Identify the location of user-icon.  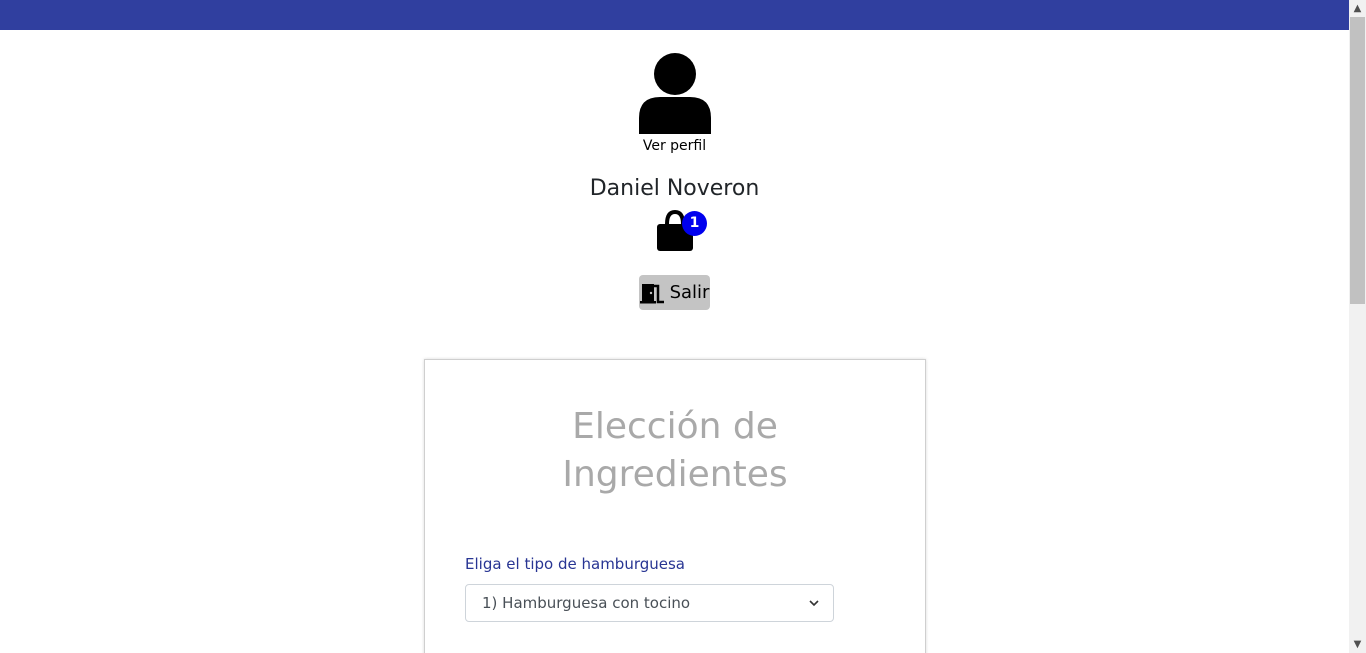
(675, 93).